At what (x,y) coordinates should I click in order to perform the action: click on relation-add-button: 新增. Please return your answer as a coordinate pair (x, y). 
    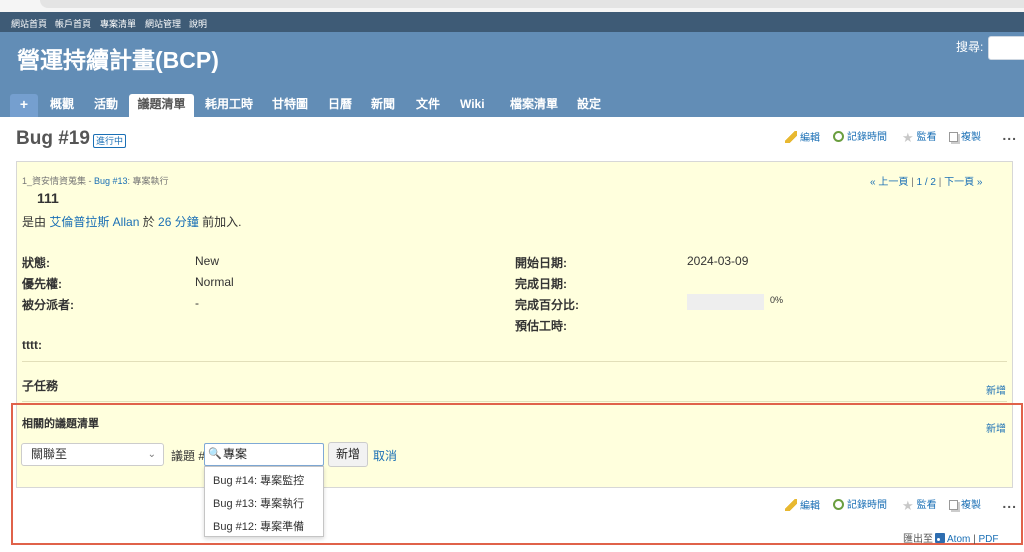
    Looking at the image, I should click on (348, 454).